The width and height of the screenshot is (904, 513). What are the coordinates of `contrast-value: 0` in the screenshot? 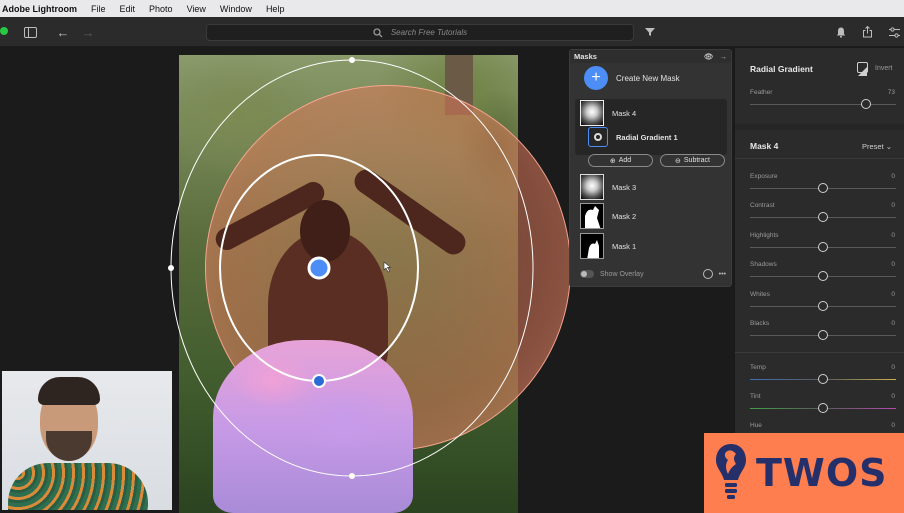 It's located at (893, 205).